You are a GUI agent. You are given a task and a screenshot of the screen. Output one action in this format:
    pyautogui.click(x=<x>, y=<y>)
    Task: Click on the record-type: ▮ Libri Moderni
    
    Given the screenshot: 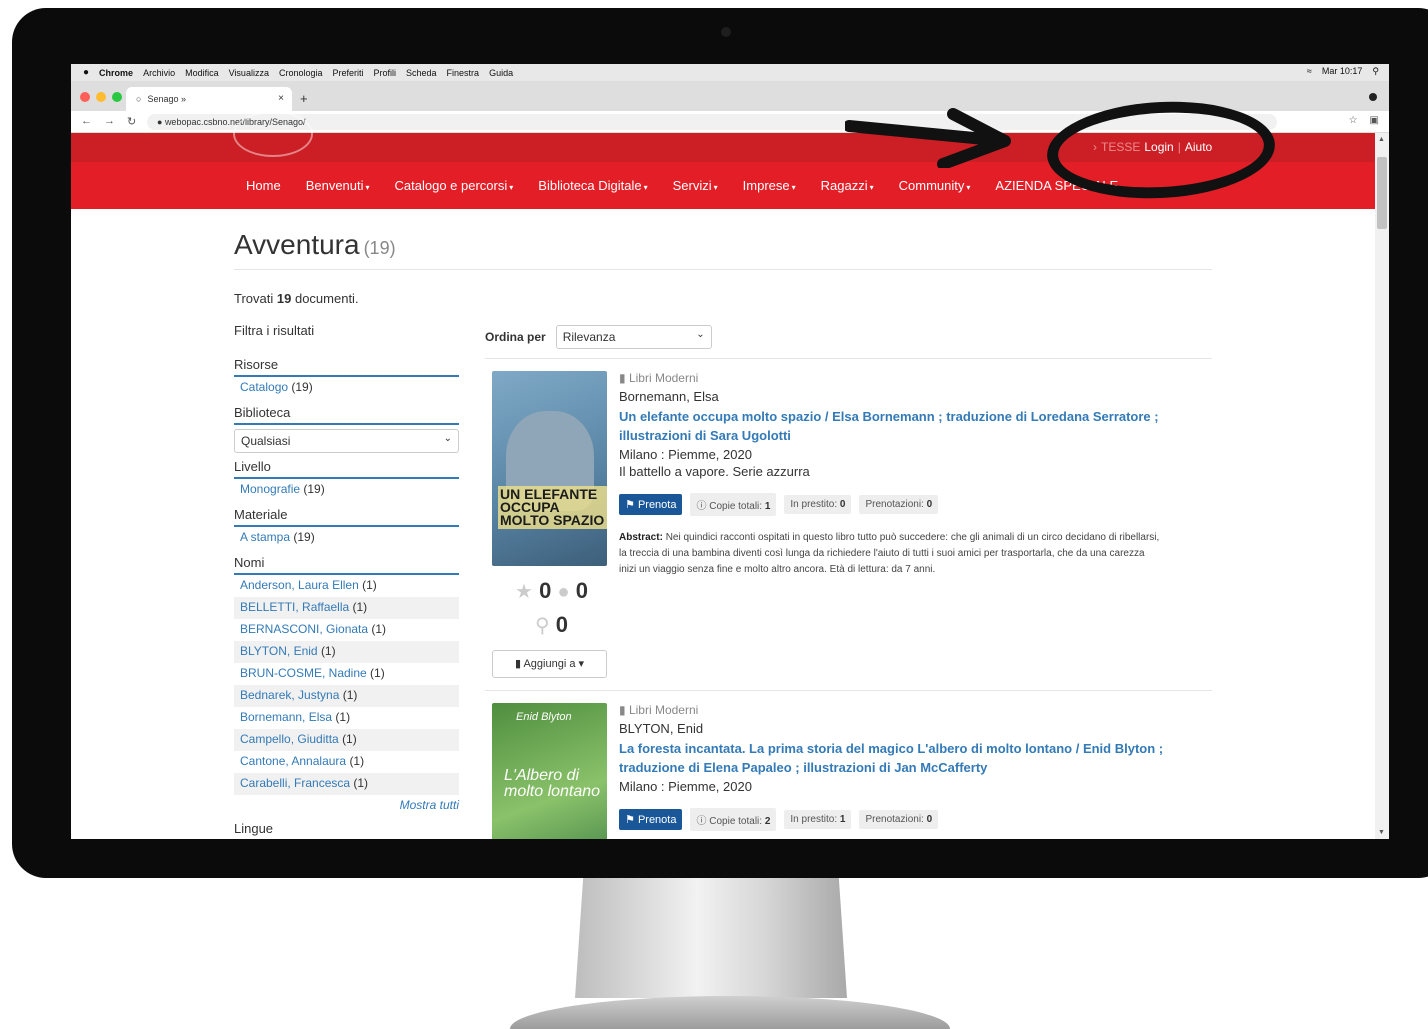 What is the action you would take?
    pyautogui.click(x=914, y=378)
    